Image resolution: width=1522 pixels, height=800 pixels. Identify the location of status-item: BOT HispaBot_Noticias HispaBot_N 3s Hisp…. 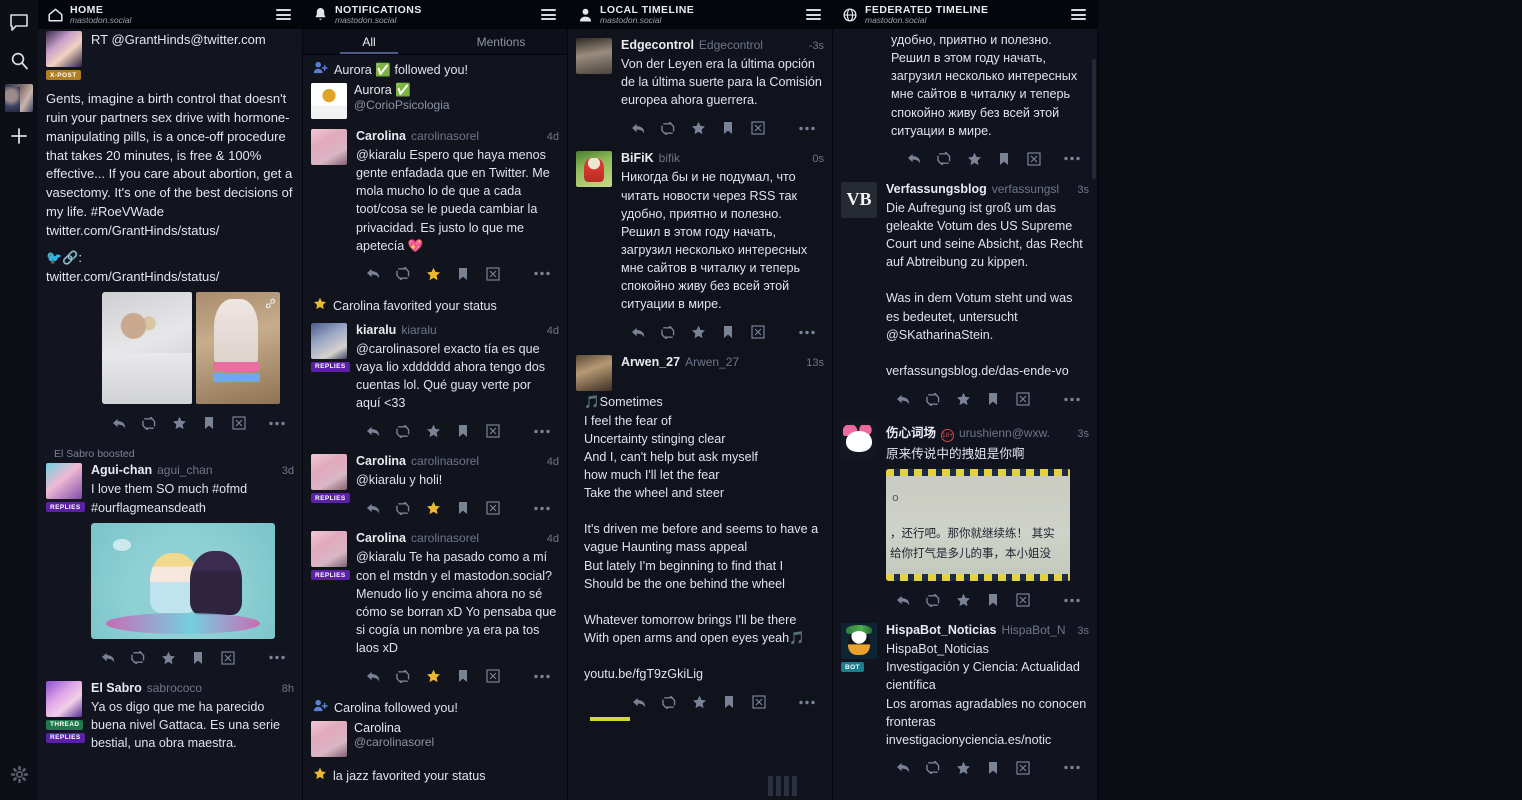
(965, 701).